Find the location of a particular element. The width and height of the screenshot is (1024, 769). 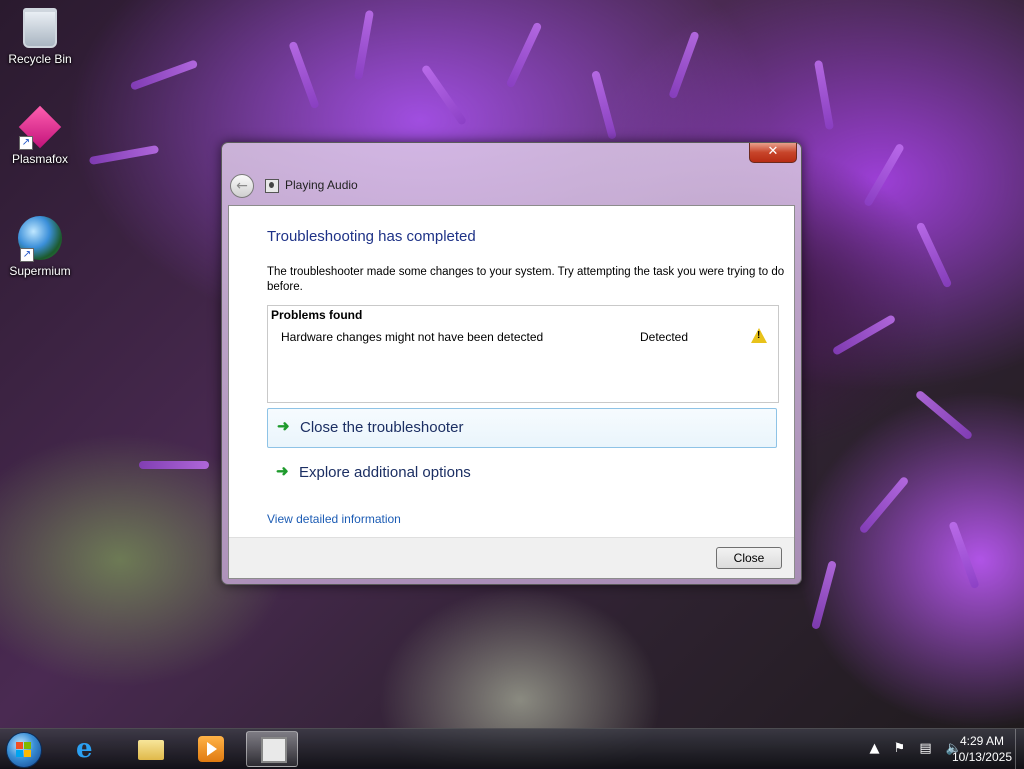

internet-explorer-icon: e is located at coordinates (84, 749).